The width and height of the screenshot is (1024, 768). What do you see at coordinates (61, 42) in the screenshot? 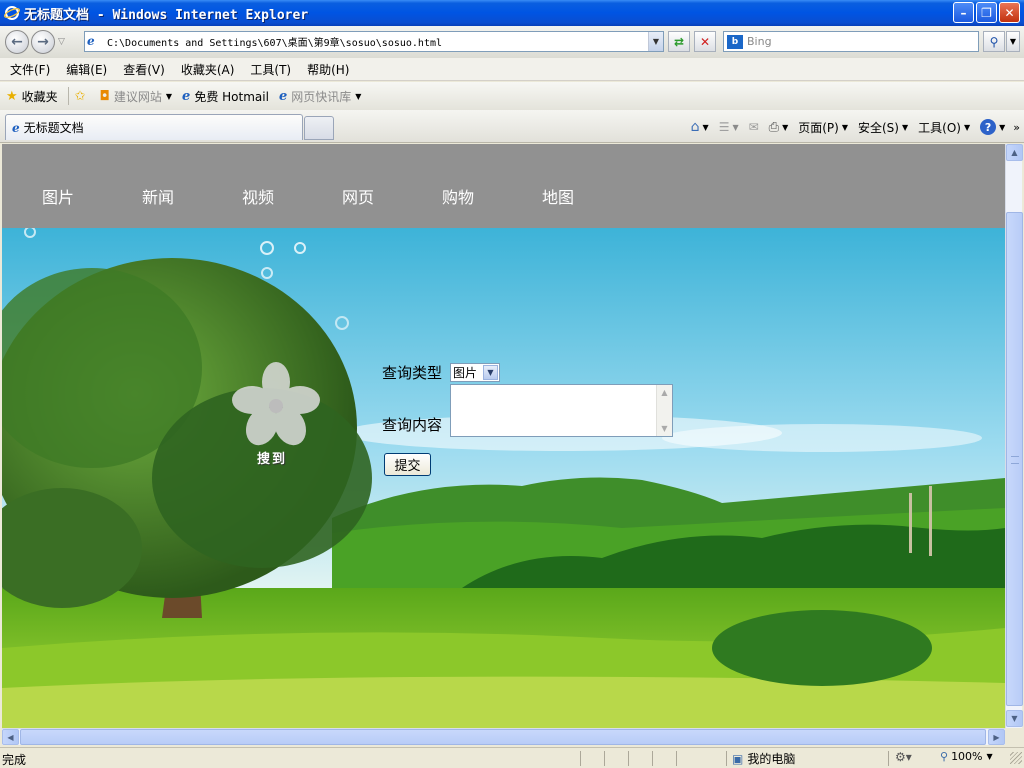
I see `history-dropdown-icon: ▽` at bounding box center [61, 42].